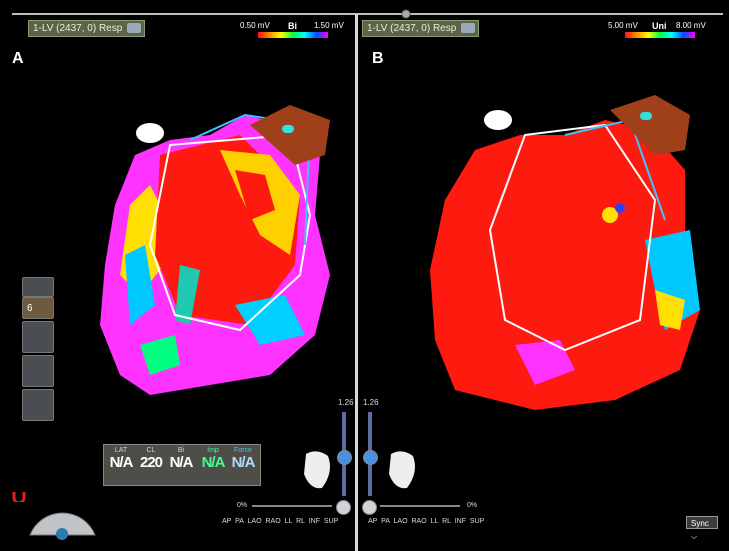 The width and height of the screenshot is (729, 551). Describe the element at coordinates (181, 462) in the screenshot. I see `info-value-bi: N/A` at that location.